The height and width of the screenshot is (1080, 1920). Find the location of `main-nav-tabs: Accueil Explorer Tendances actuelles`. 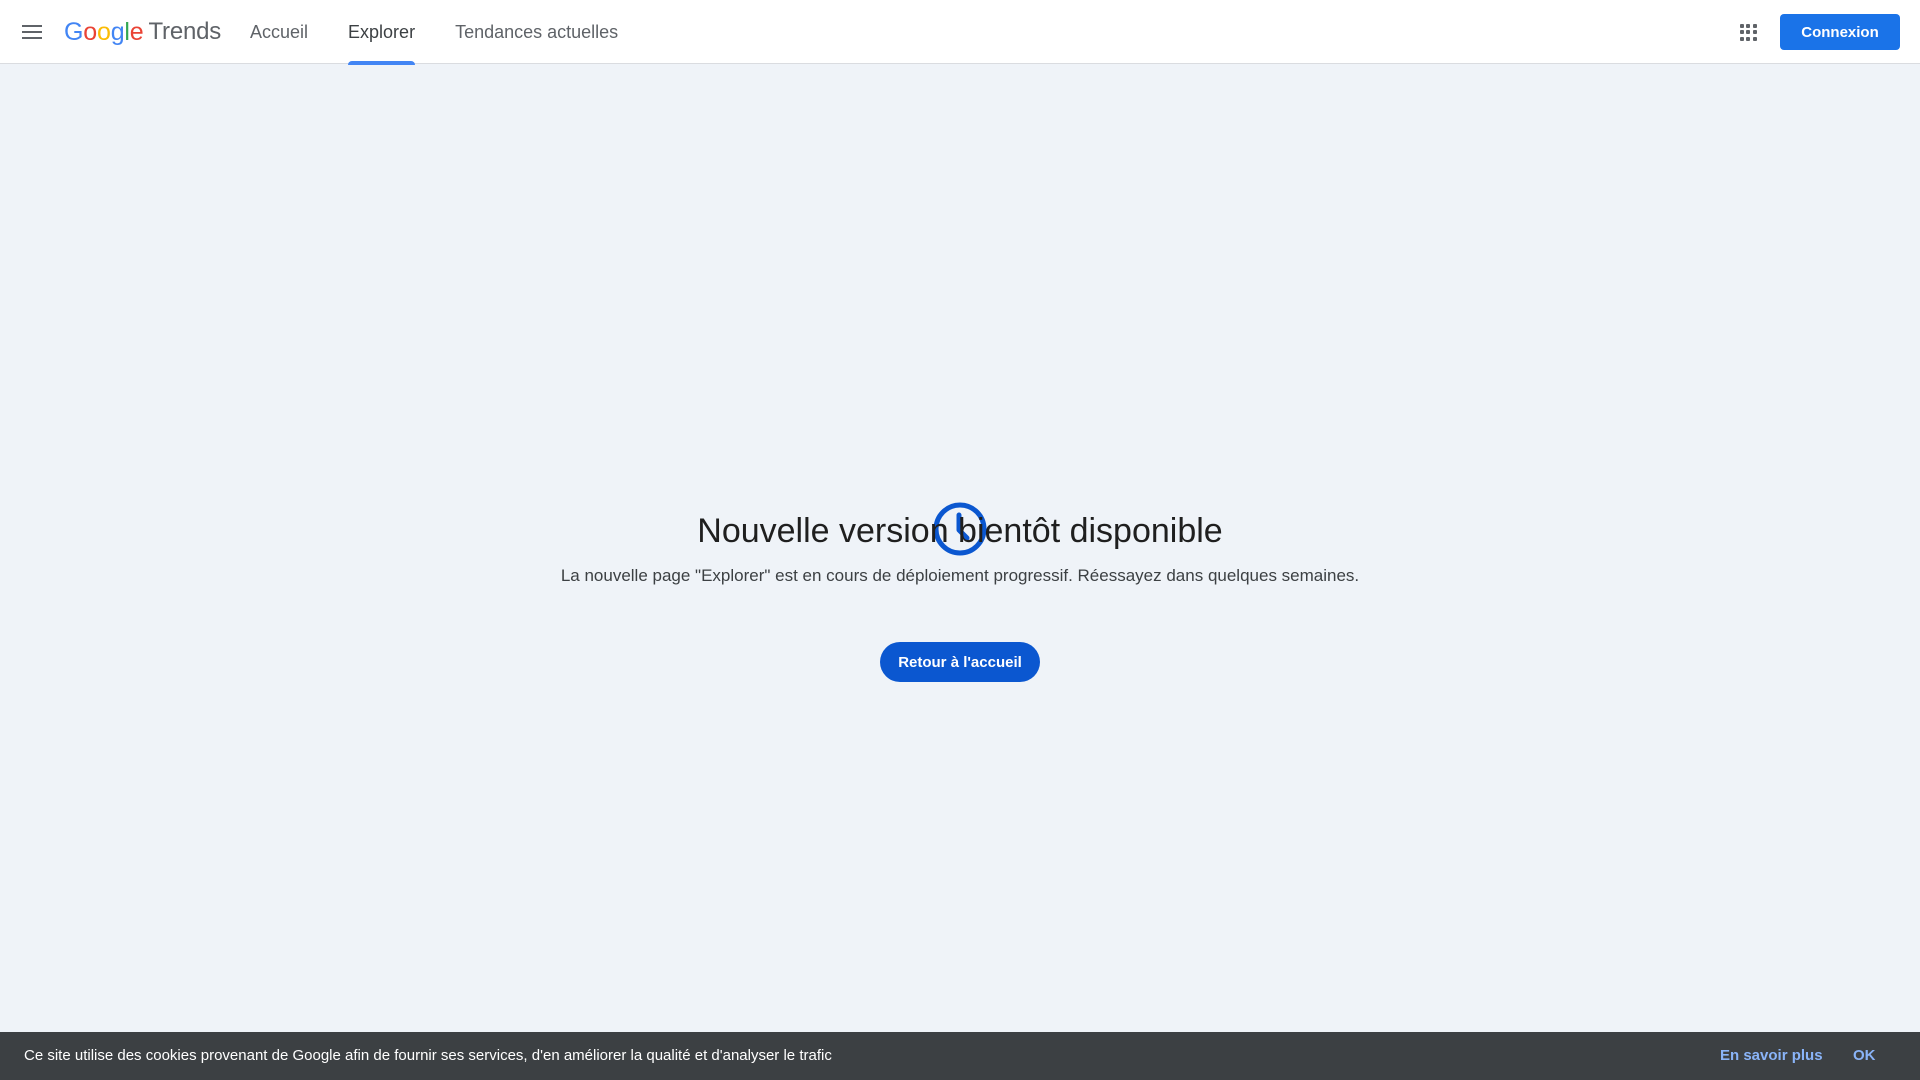

main-nav-tabs: Accueil Explorer Tendances actuelles is located at coordinates (434, 32).